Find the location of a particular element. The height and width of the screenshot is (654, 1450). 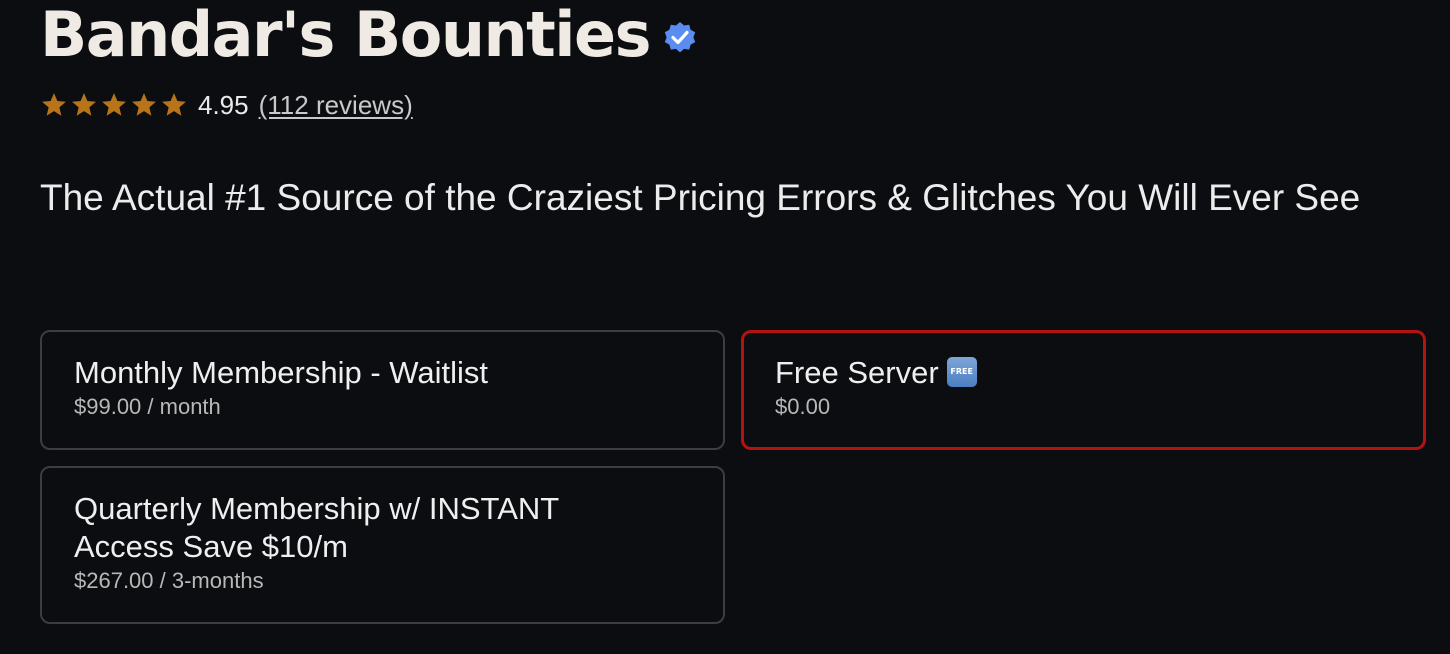

plan-option-free-server: Free Server FREE $0.00 is located at coordinates (1083, 390).